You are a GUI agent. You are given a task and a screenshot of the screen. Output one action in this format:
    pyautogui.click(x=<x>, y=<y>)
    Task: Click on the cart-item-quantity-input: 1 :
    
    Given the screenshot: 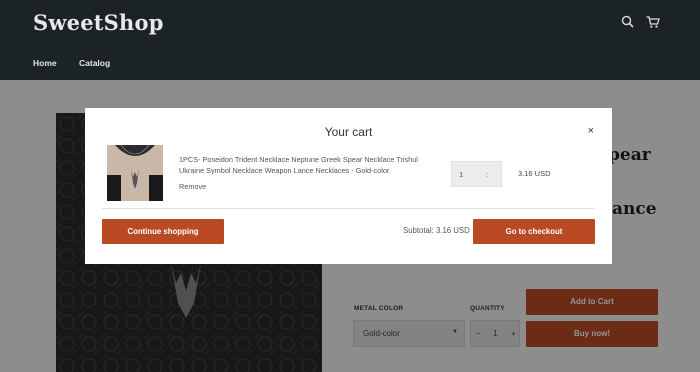 What is the action you would take?
    pyautogui.click(x=476, y=174)
    